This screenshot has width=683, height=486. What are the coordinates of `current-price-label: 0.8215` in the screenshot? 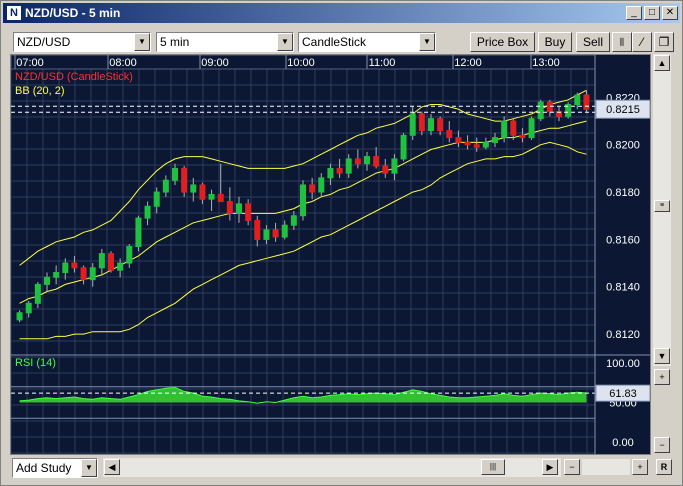 It's located at (623, 110).